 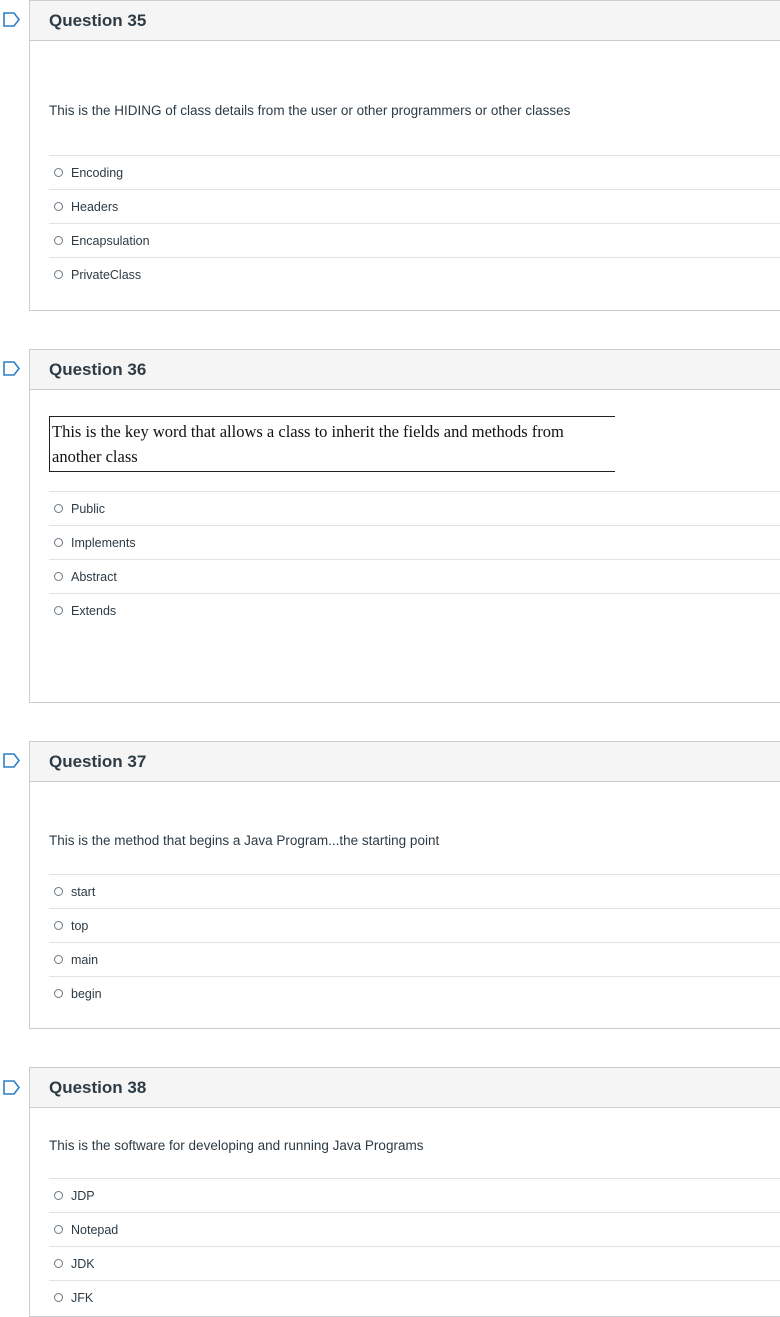 What do you see at coordinates (405, 21) in the screenshot?
I see `question-header: Question 35` at bounding box center [405, 21].